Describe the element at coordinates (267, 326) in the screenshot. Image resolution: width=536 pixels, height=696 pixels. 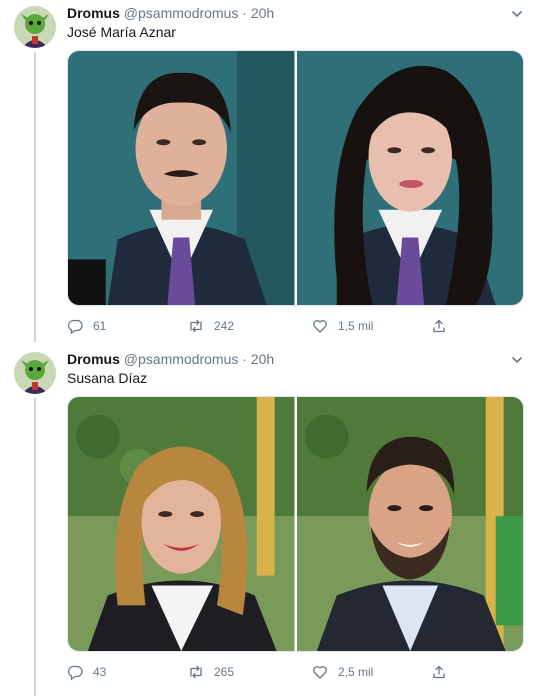
I see `tweet-actions: 61 242 1,5 mil` at that location.